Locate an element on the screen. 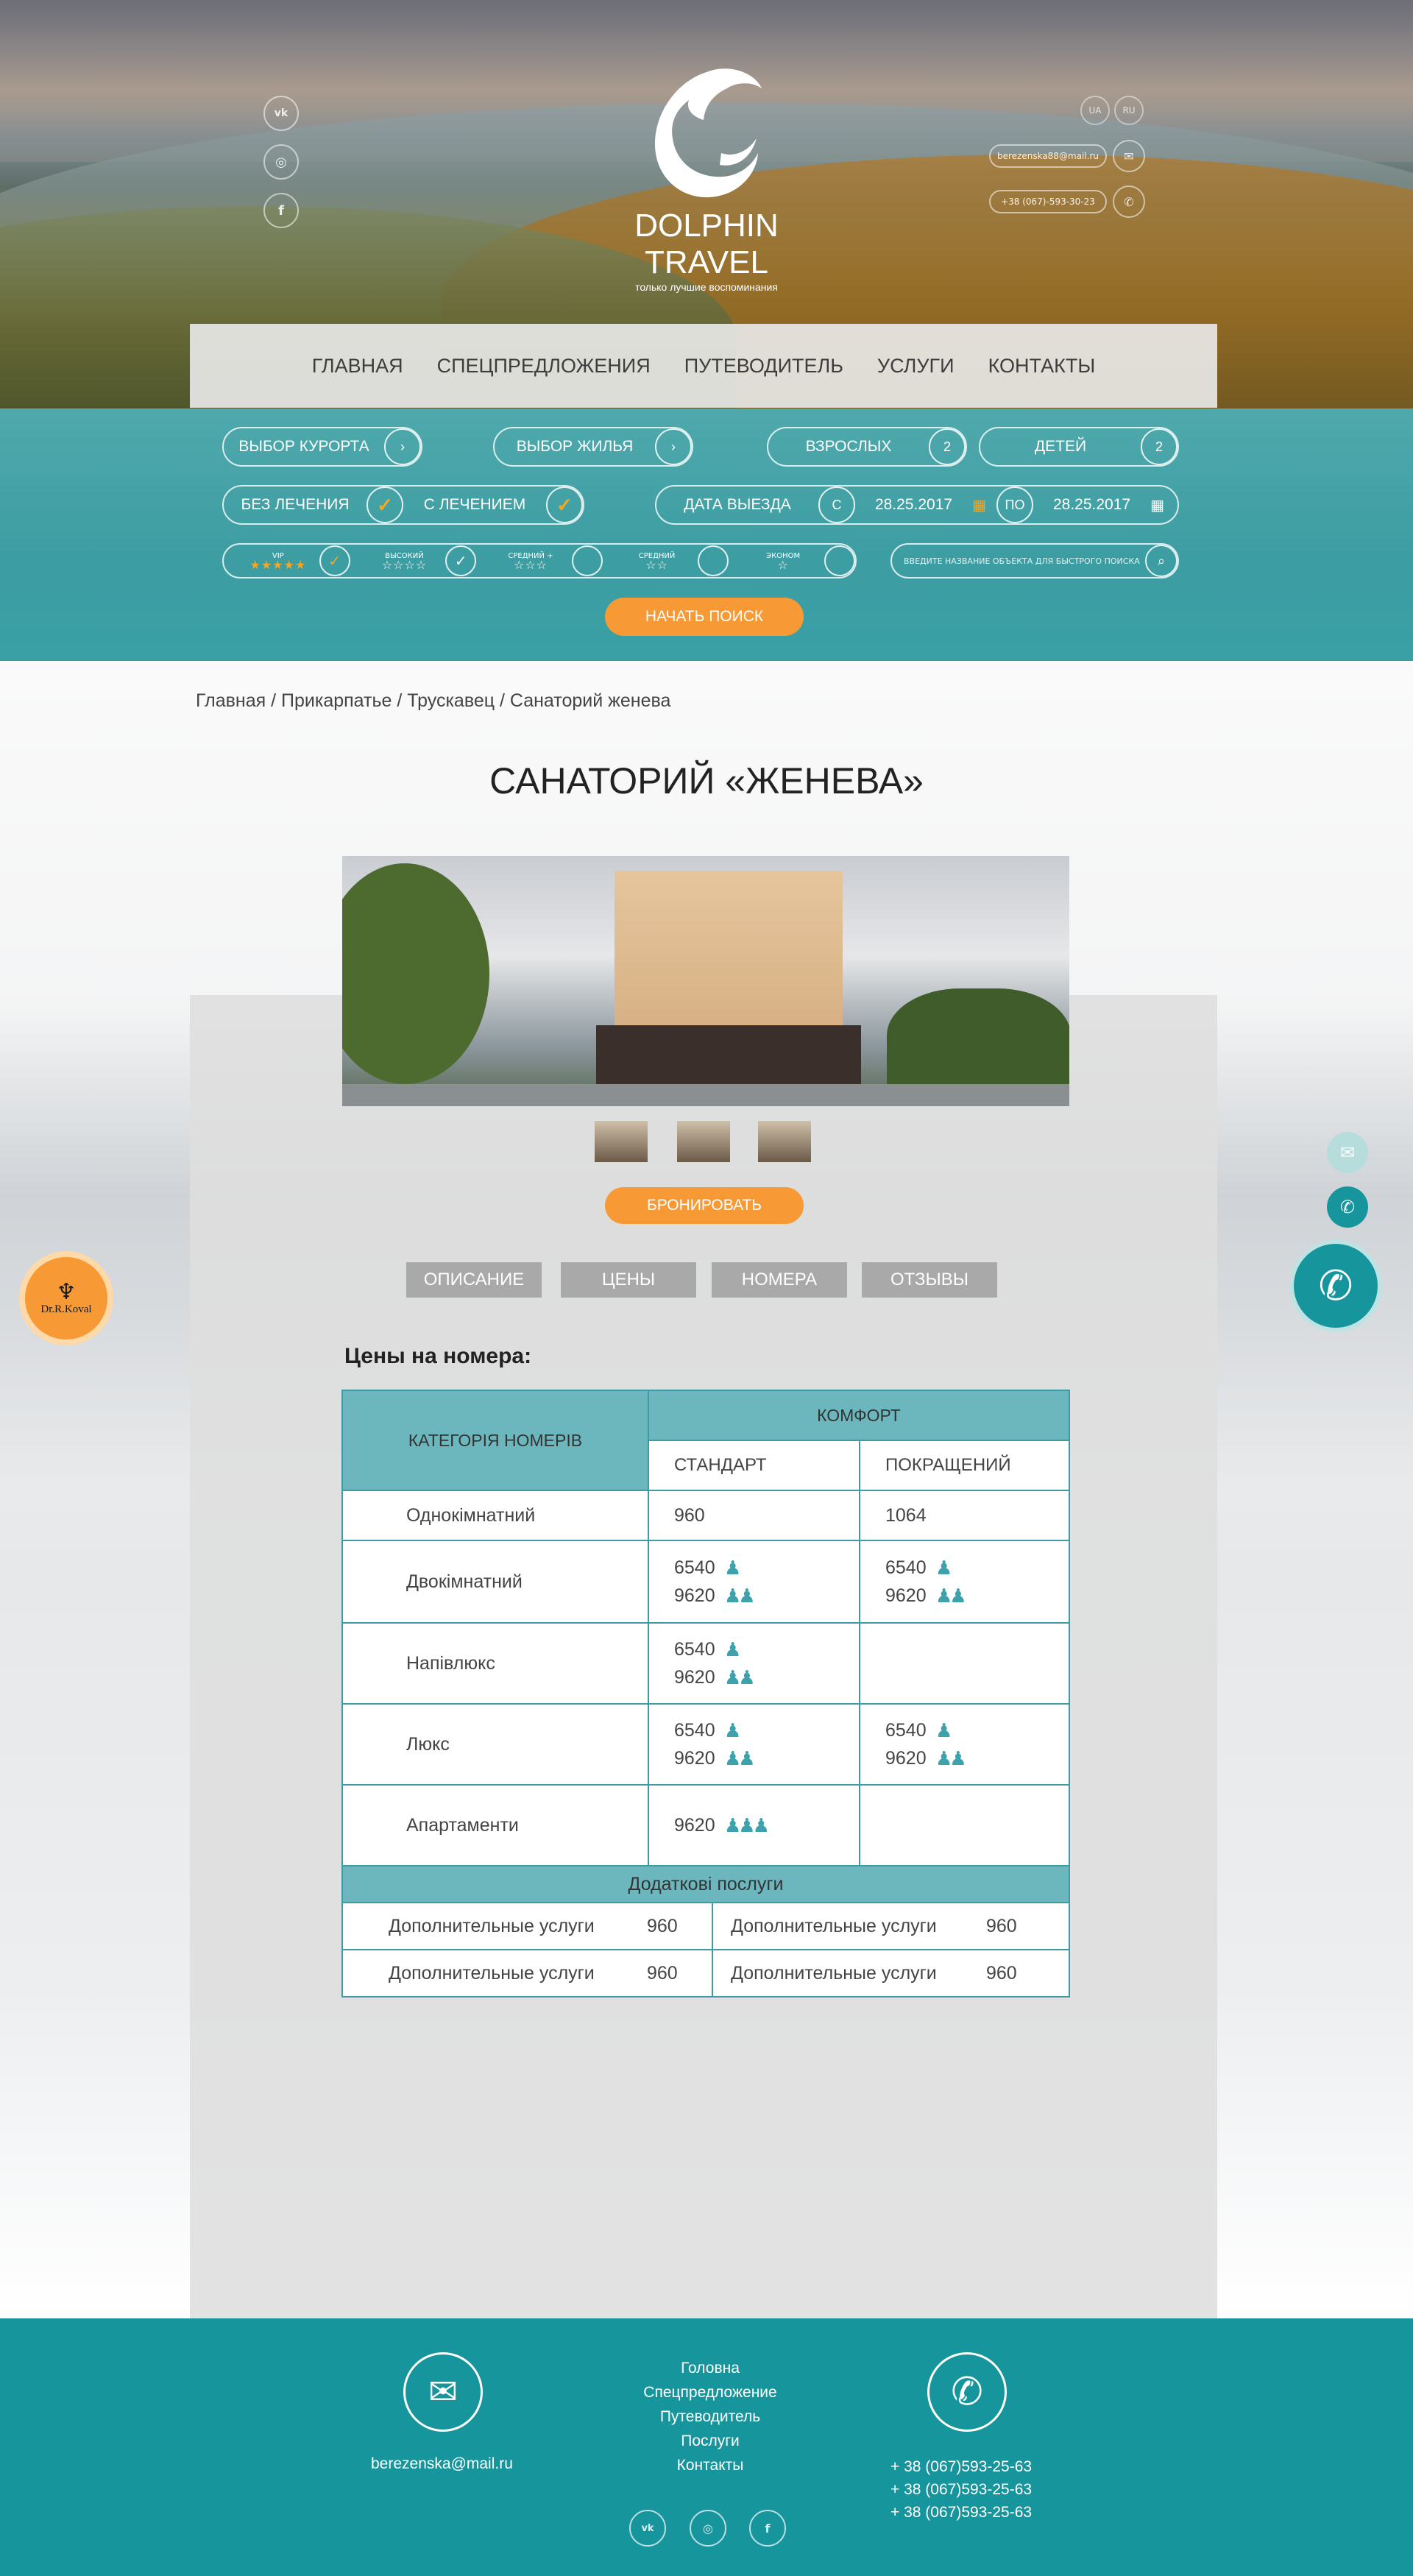  stars-icon: ☆☆☆☆ is located at coordinates (404, 565).